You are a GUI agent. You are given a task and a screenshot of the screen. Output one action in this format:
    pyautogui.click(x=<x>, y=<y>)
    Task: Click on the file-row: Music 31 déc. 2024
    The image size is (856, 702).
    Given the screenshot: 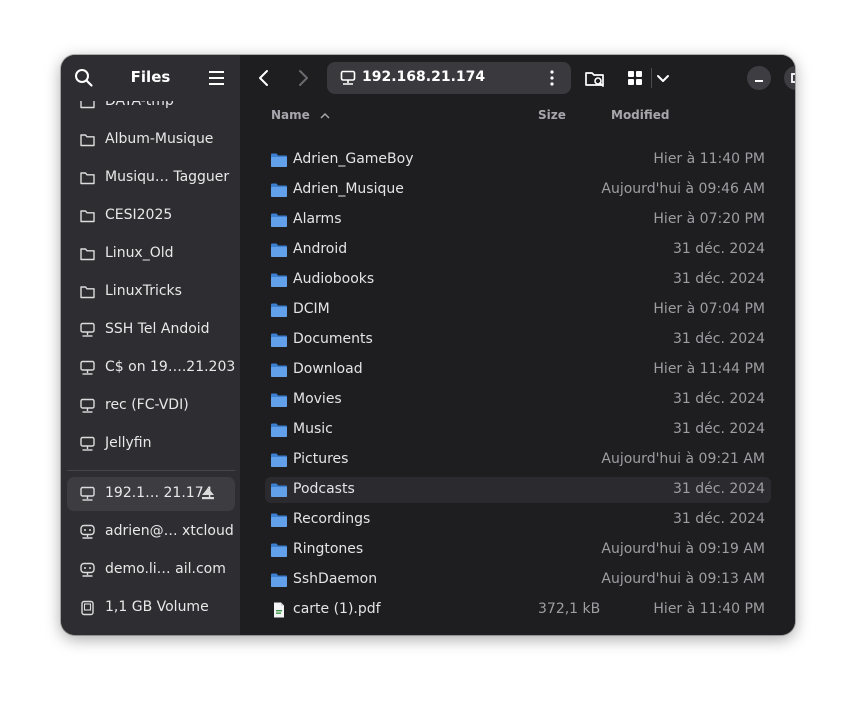 What is the action you would take?
    pyautogui.click(x=518, y=430)
    